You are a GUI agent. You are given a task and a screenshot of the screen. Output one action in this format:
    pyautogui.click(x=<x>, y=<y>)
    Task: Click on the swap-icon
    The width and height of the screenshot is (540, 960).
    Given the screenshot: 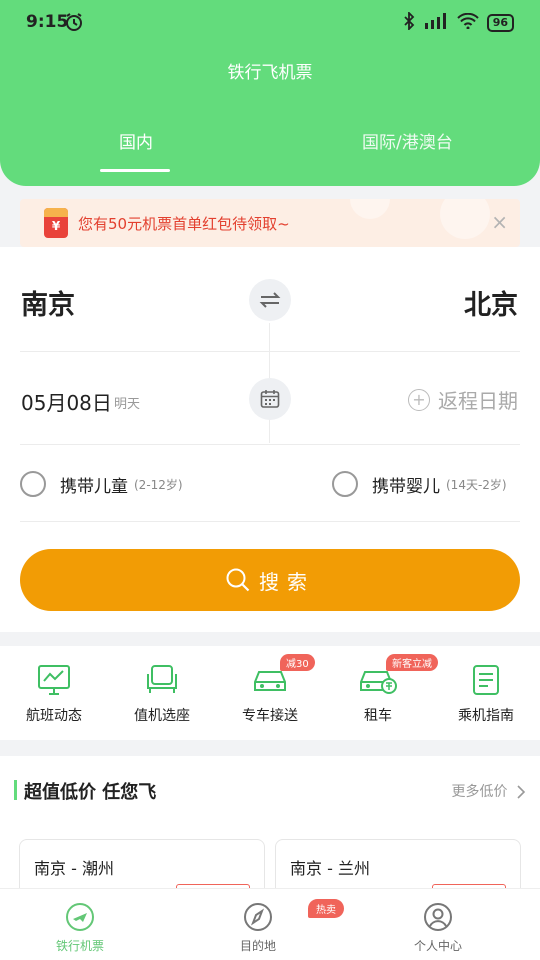 What is the action you would take?
    pyautogui.click(x=270, y=300)
    